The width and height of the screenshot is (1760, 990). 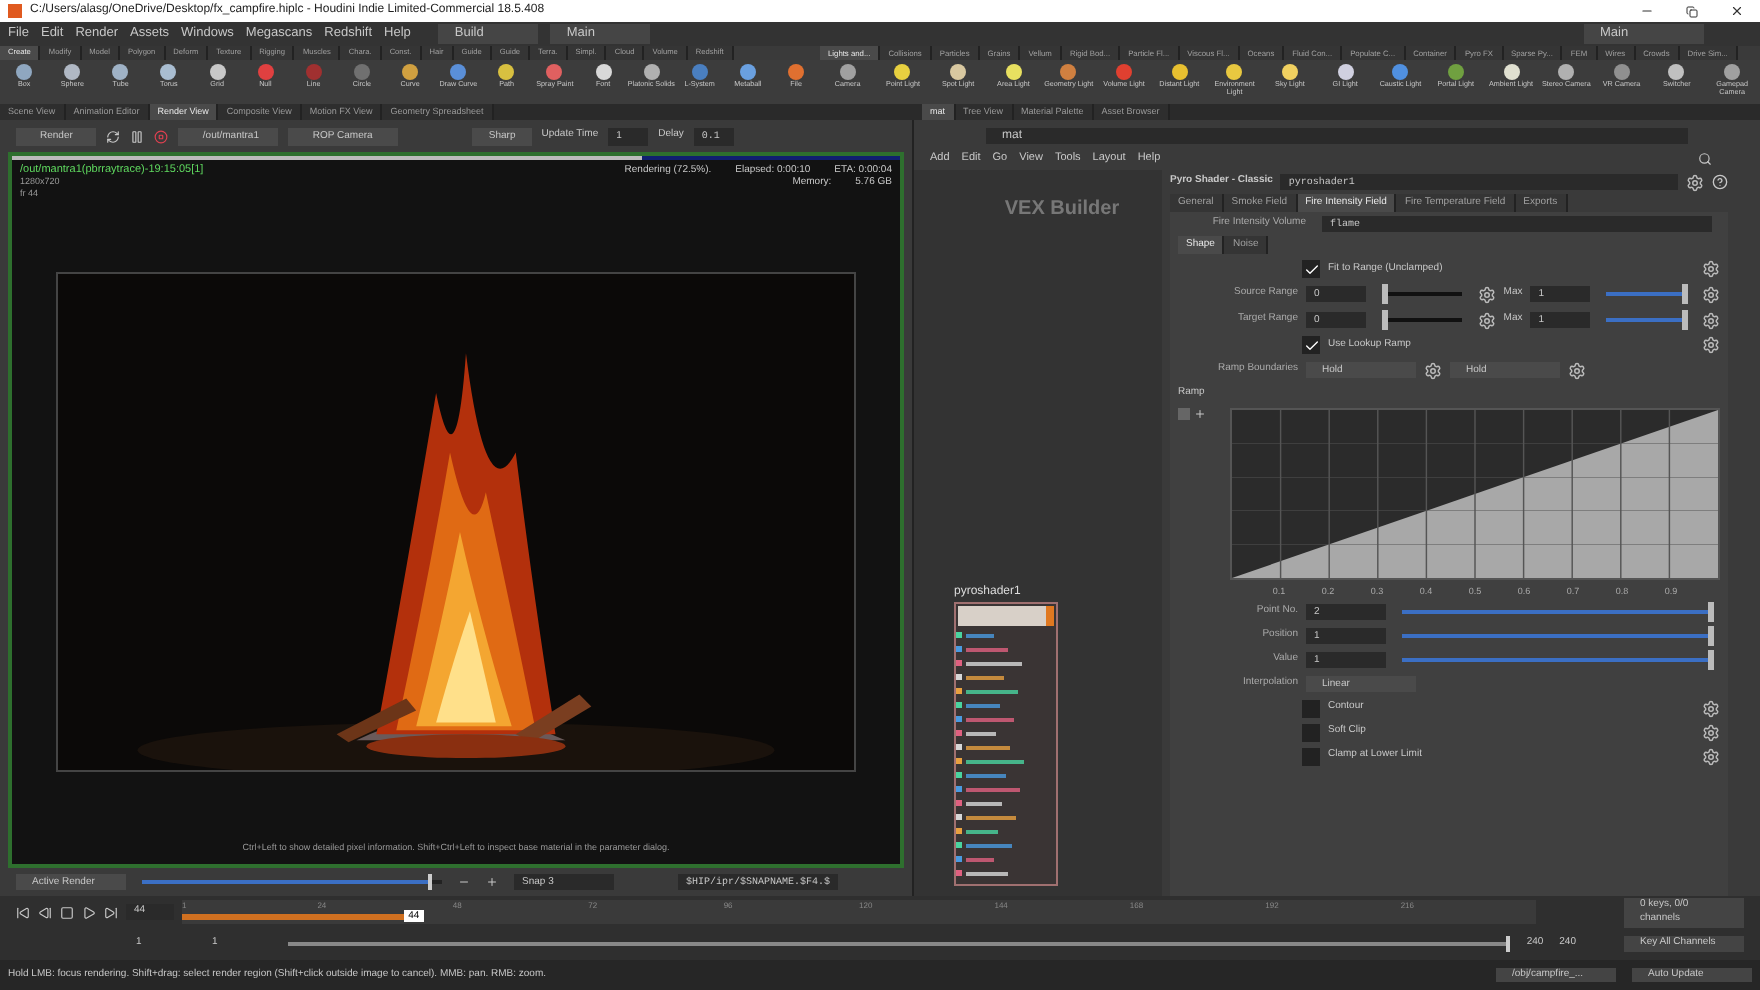 What do you see at coordinates (1475, 493) in the screenshot?
I see `ramp-graph-drawing` at bounding box center [1475, 493].